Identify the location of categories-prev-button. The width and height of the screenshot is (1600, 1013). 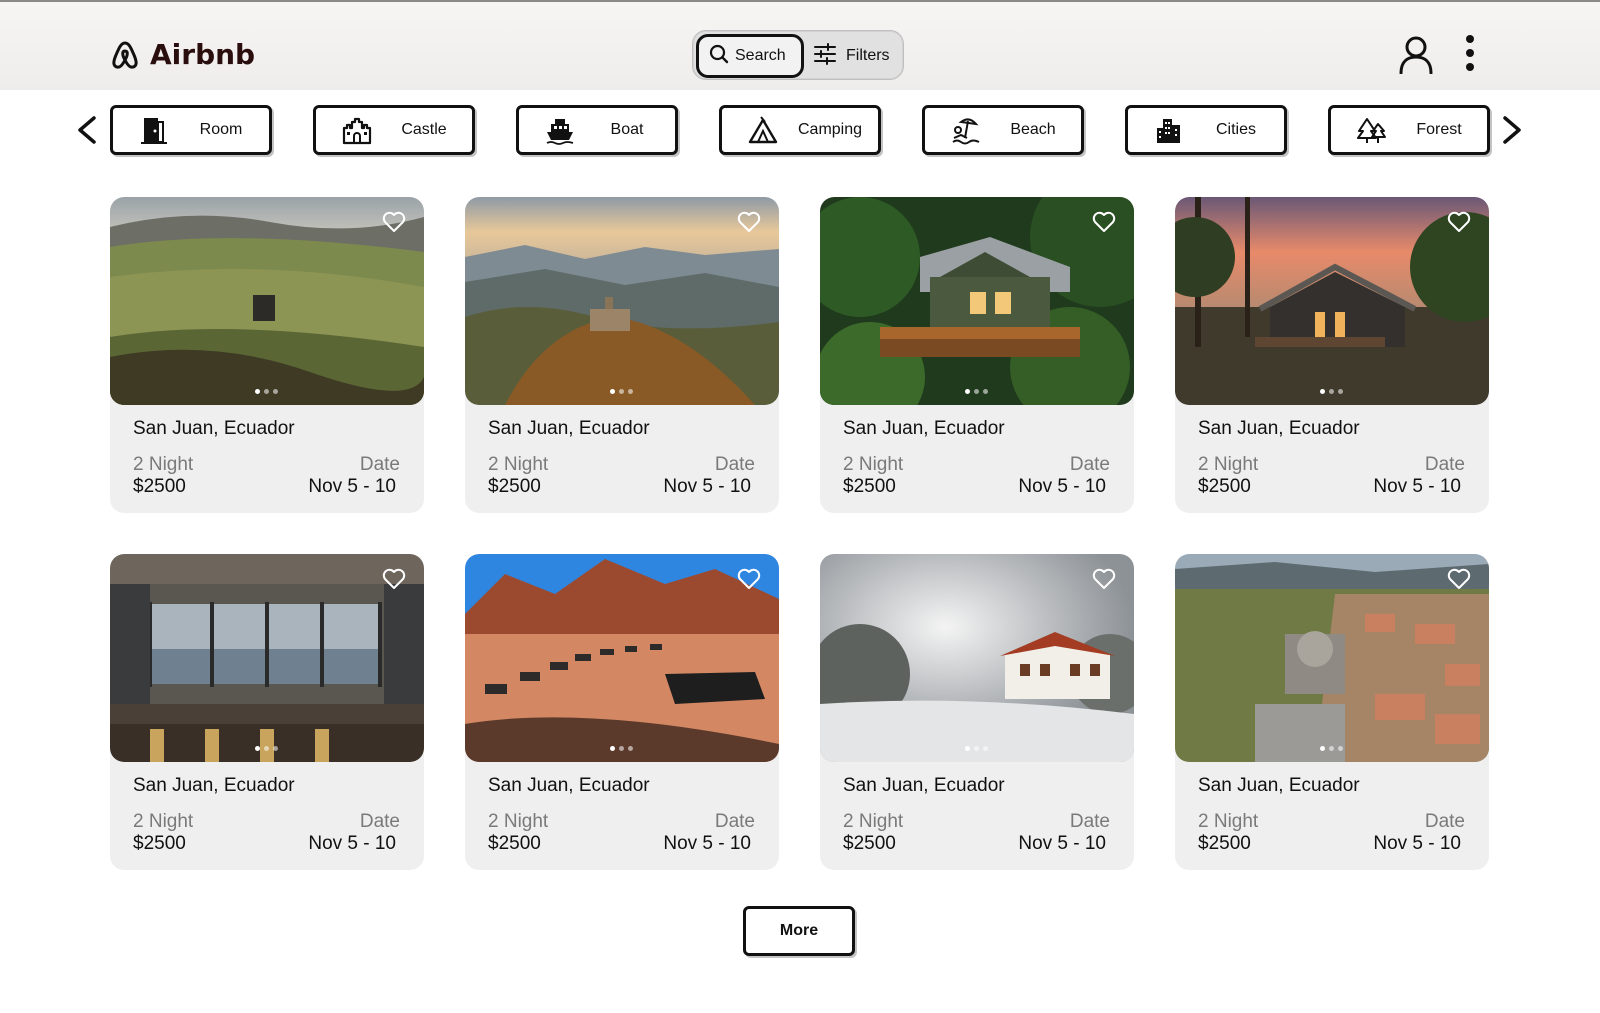
(87, 130).